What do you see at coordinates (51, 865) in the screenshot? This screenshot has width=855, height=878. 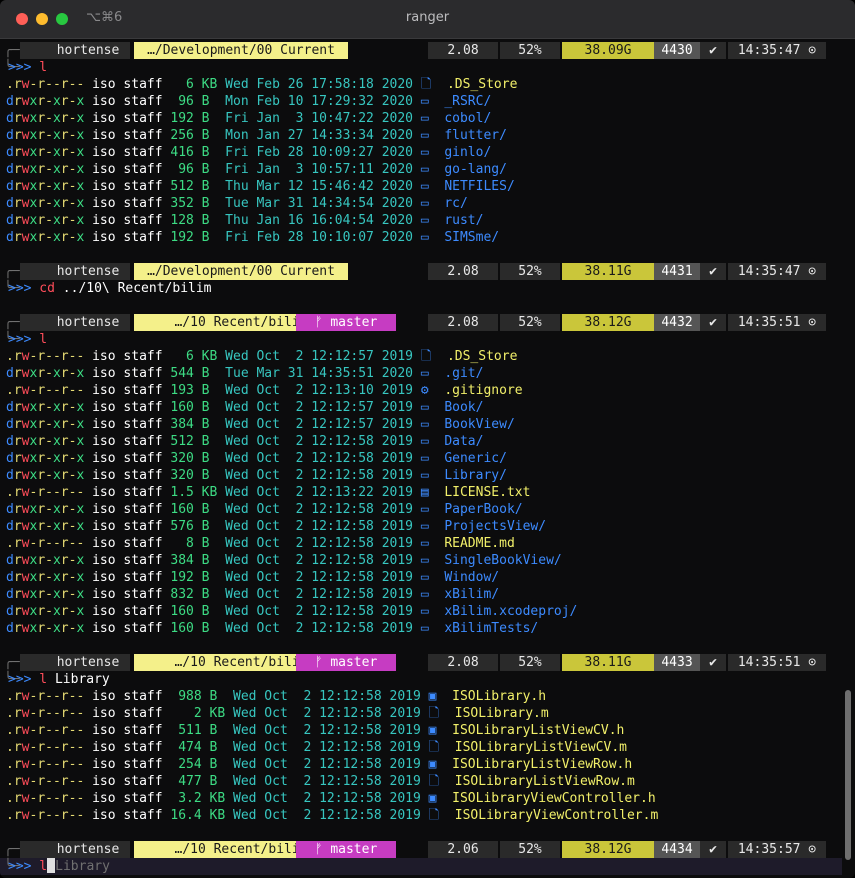 I see `text-cursor` at bounding box center [51, 865].